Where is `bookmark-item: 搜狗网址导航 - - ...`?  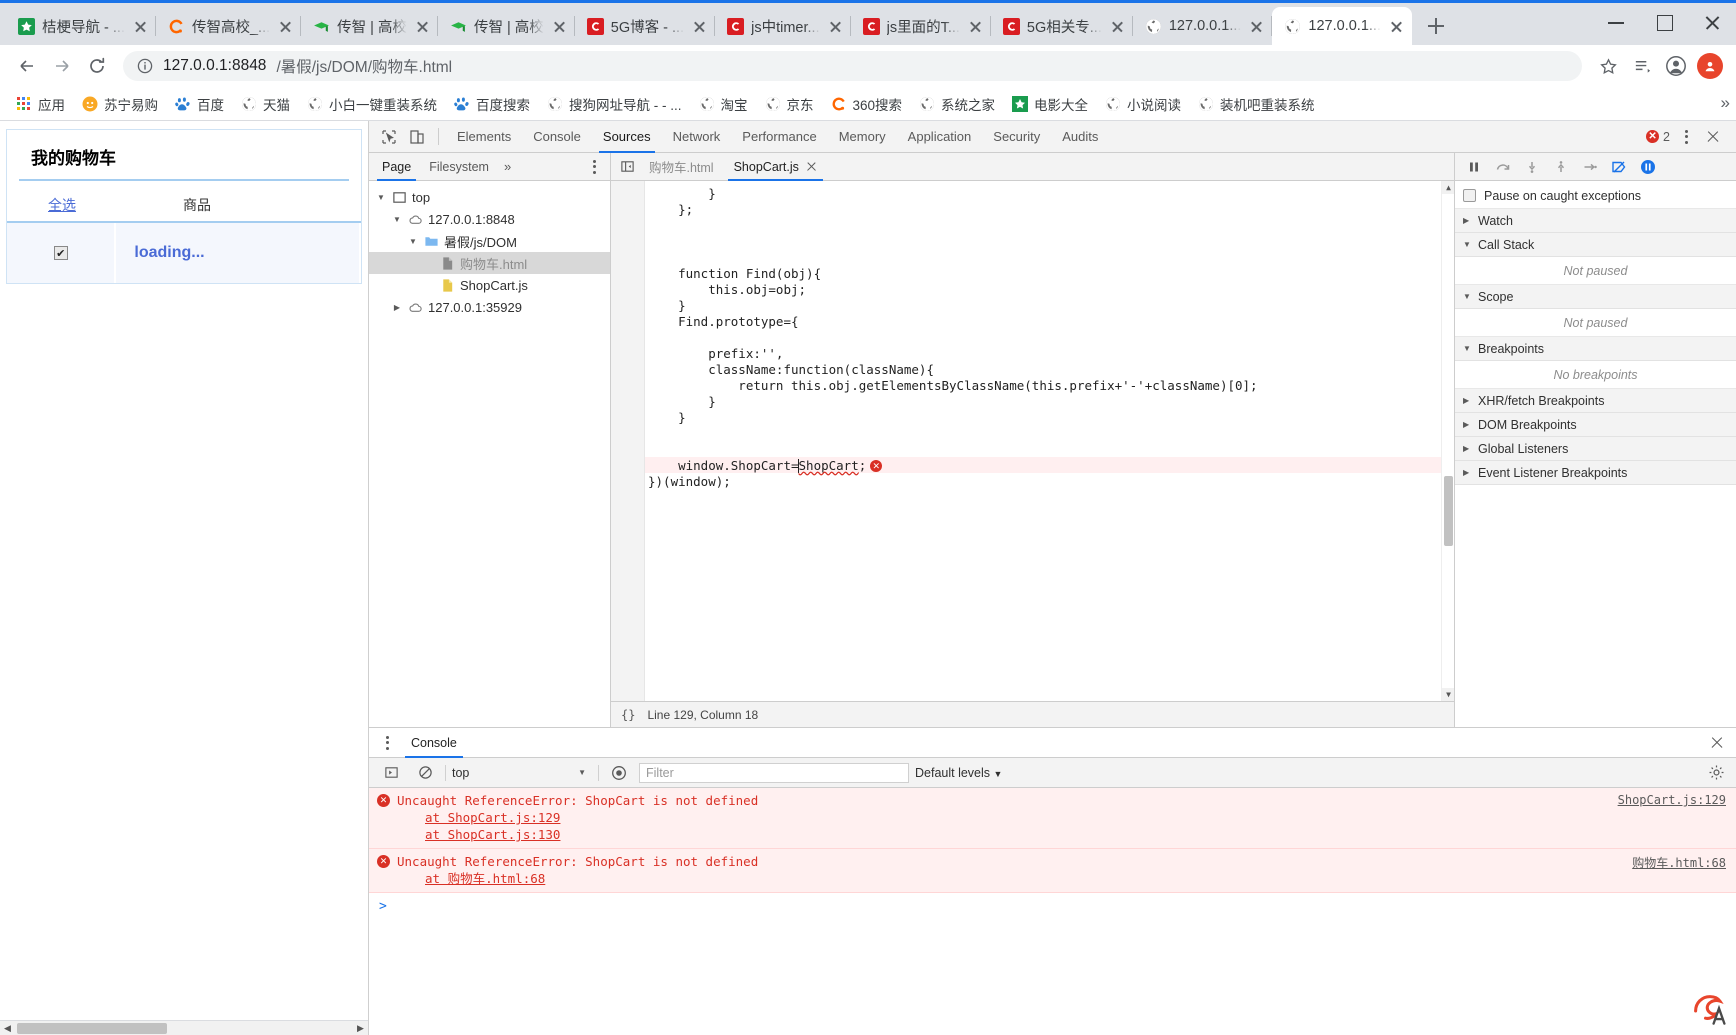 bookmark-item: 搜狗网址导航 - - ... is located at coordinates (614, 104).